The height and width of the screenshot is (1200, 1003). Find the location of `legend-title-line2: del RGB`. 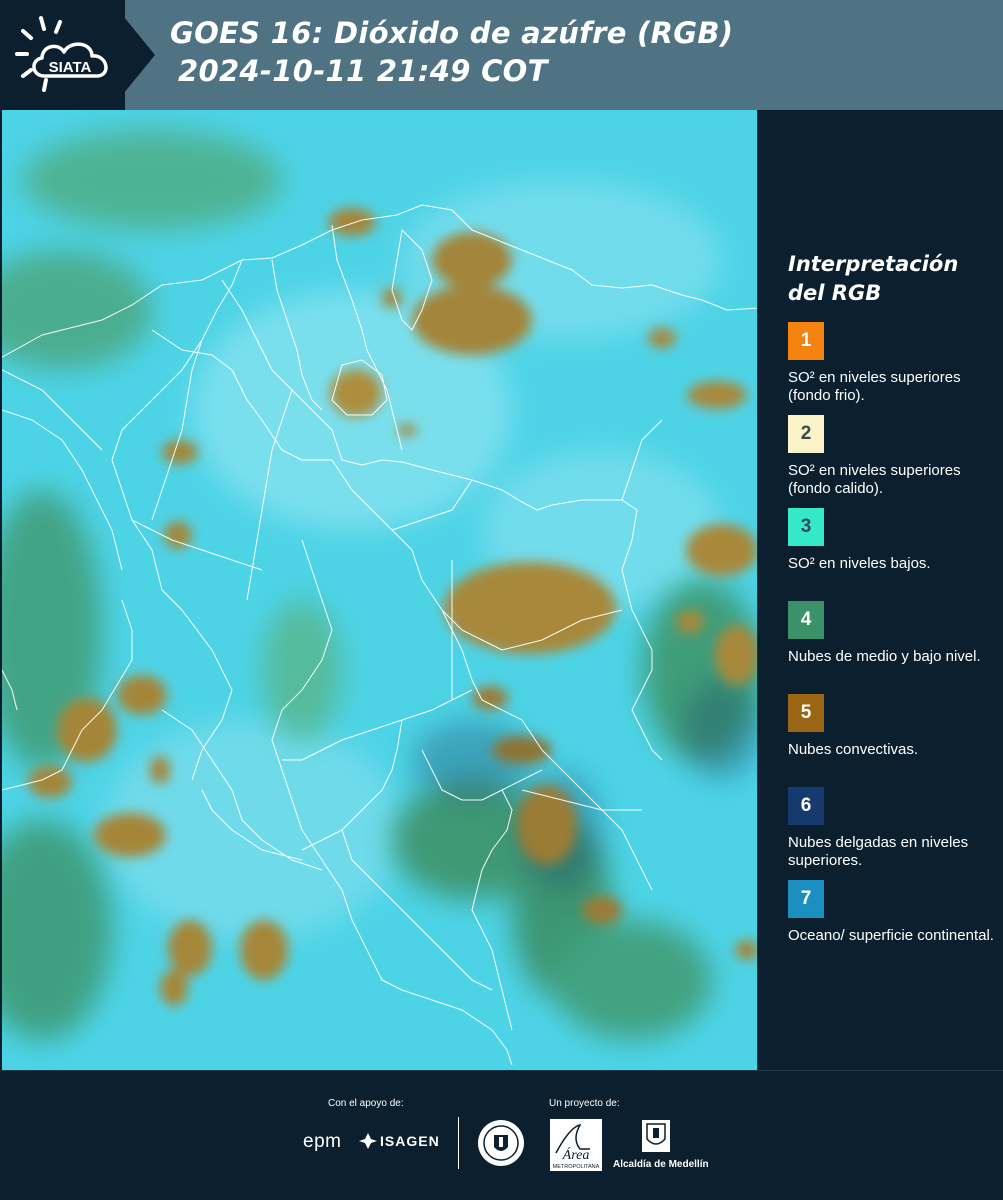

legend-title-line2: del RGB is located at coordinates (835, 293).